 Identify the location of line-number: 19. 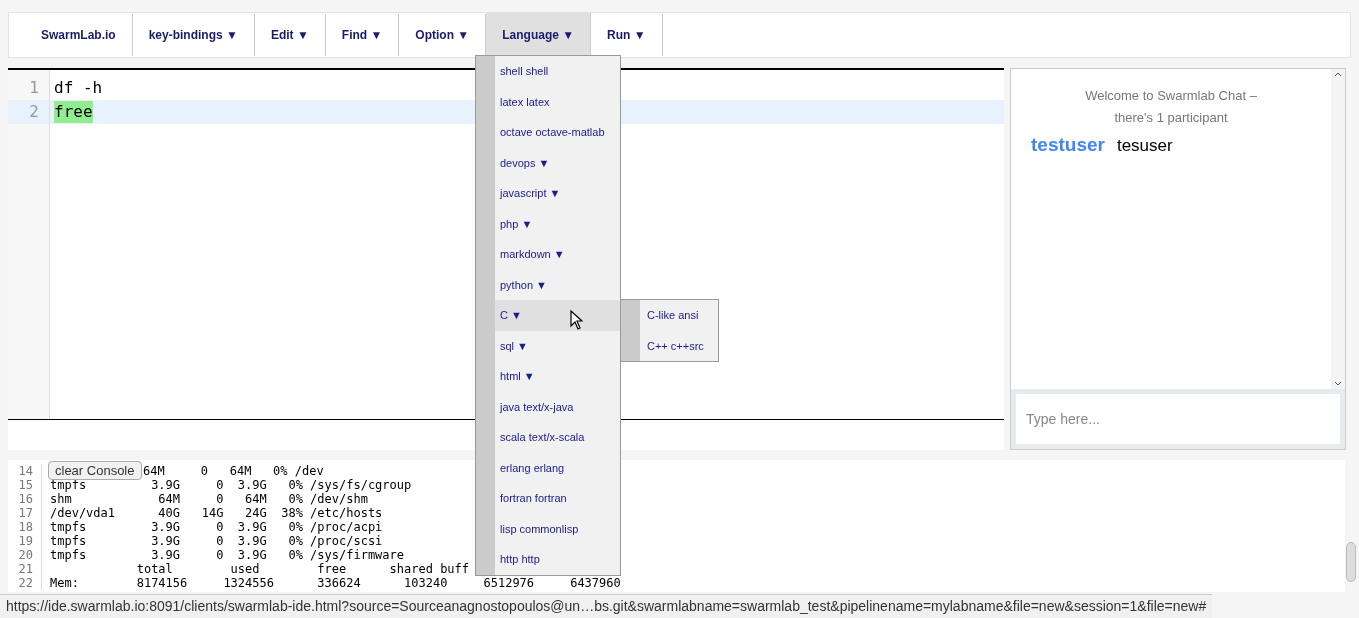
(25, 541).